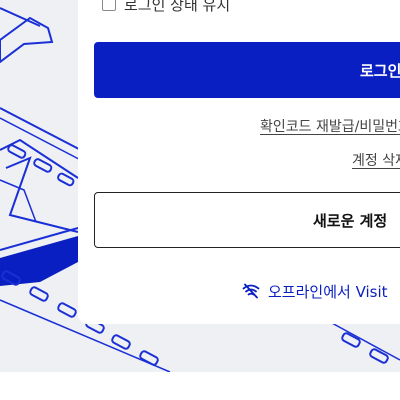 This screenshot has width=400, height=400. Describe the element at coordinates (376, 160) in the screenshot. I see `delete-account-link: 계정 삭제` at that location.